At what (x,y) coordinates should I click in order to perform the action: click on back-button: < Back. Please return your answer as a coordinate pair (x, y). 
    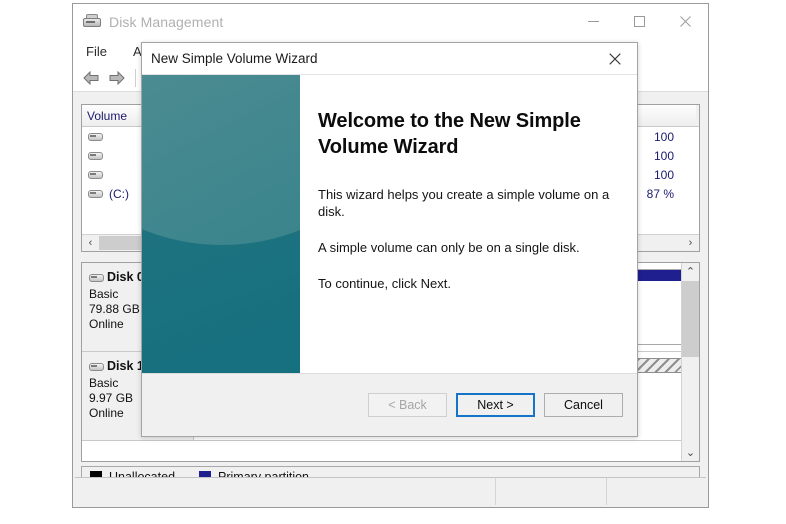
    Looking at the image, I should click on (407, 405).